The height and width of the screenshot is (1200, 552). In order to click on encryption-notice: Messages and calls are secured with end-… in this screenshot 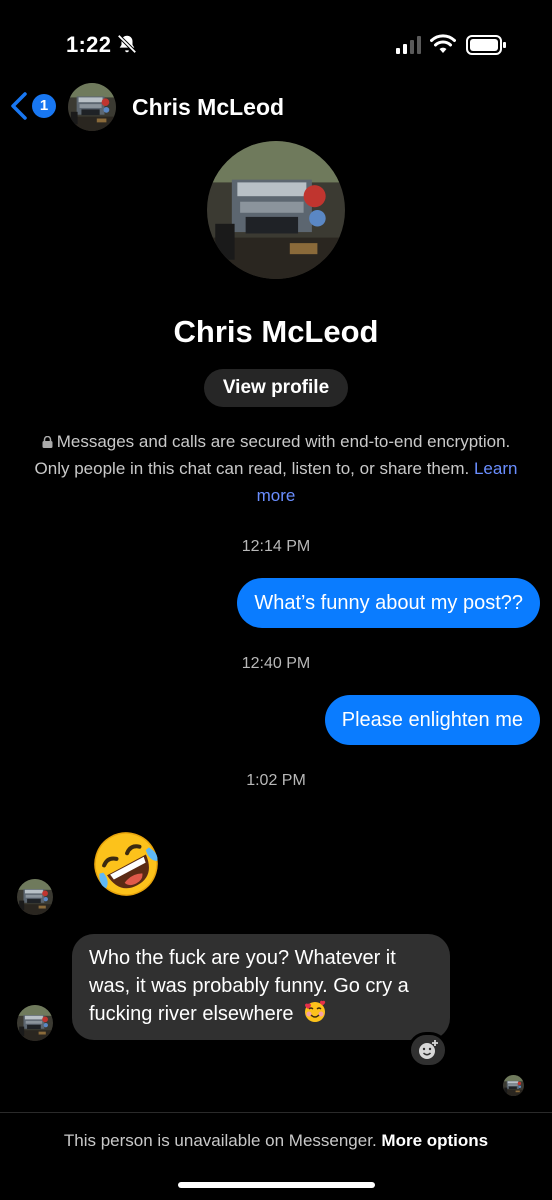, I will do `click(276, 468)`.